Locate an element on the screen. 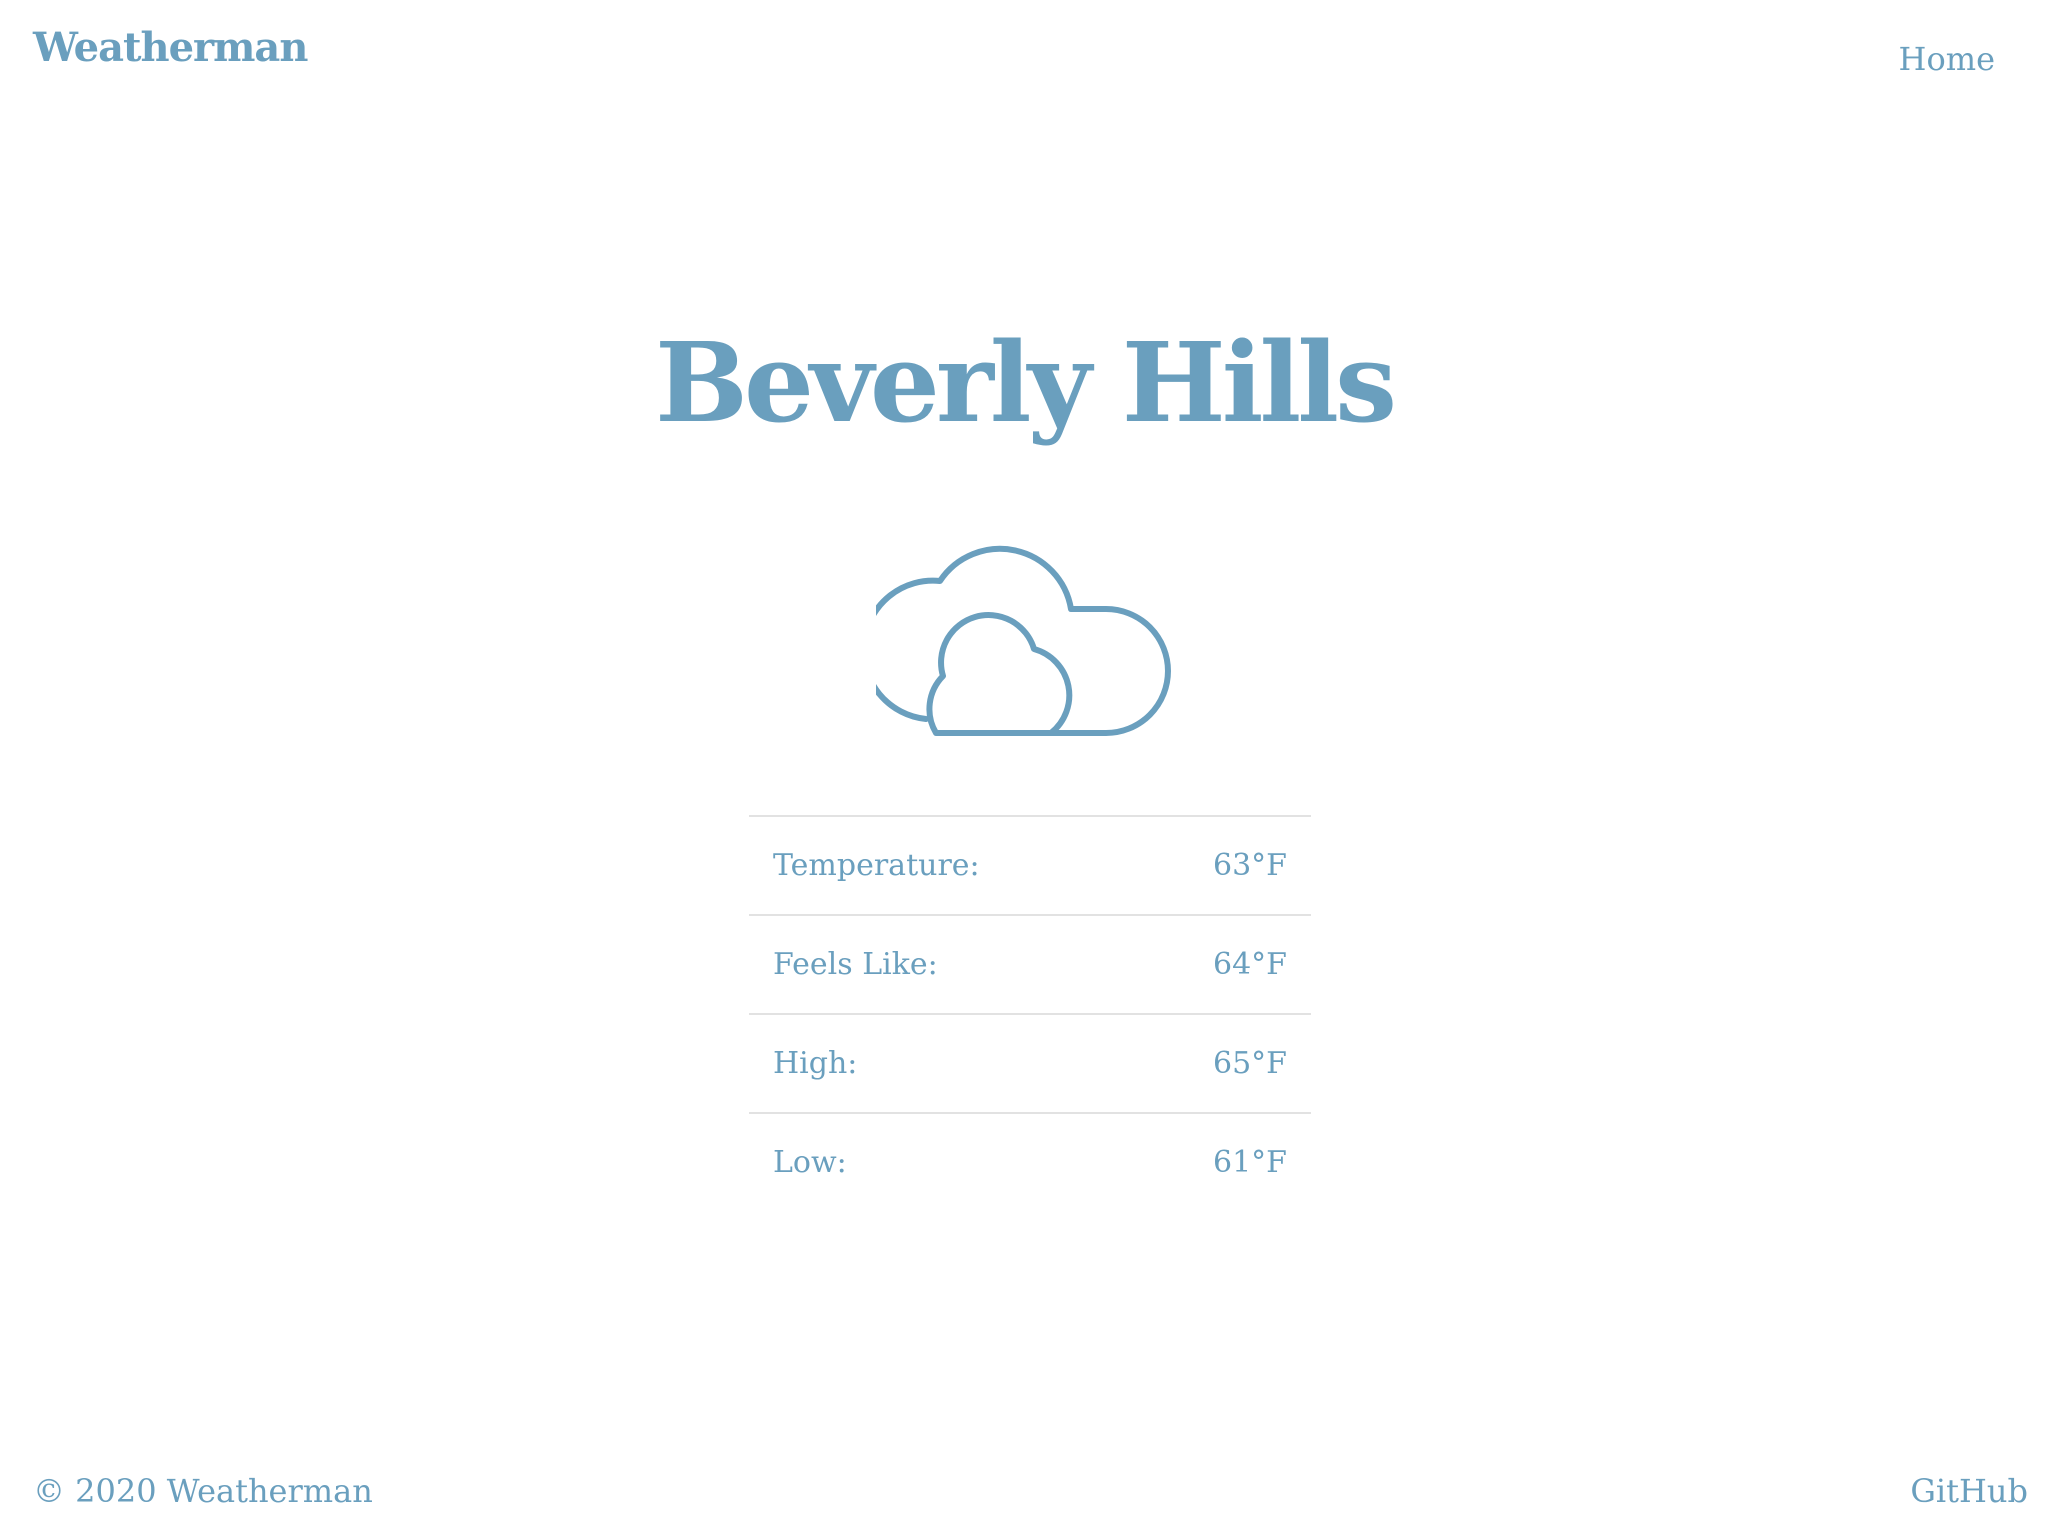 The width and height of the screenshot is (2048, 1536). small-cloud-outline is located at coordinates (999, 674).